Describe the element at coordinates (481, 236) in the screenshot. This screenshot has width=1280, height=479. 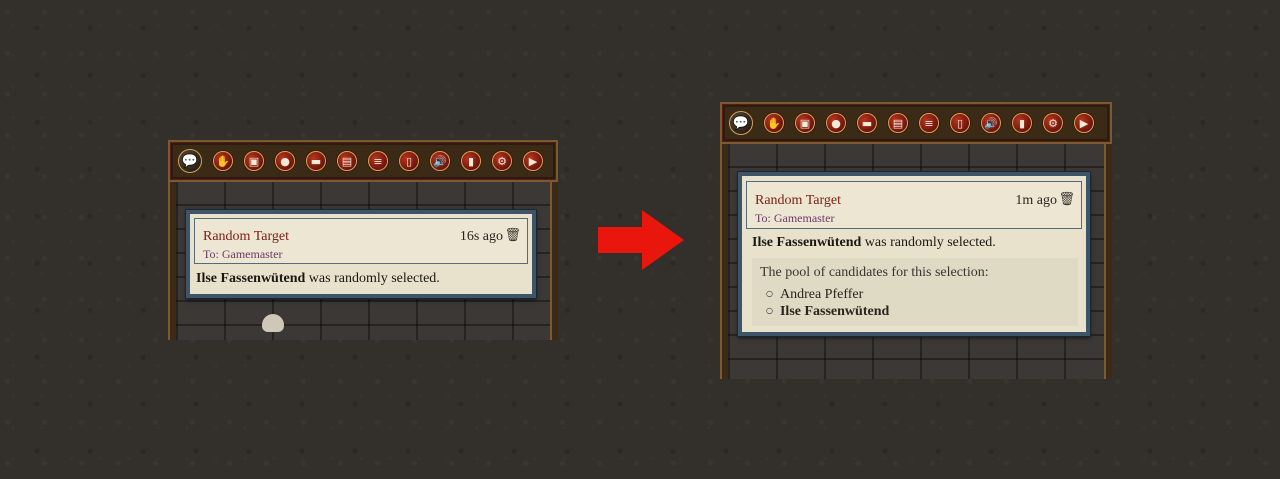
I see `message-timestamp: 16s ago` at that location.